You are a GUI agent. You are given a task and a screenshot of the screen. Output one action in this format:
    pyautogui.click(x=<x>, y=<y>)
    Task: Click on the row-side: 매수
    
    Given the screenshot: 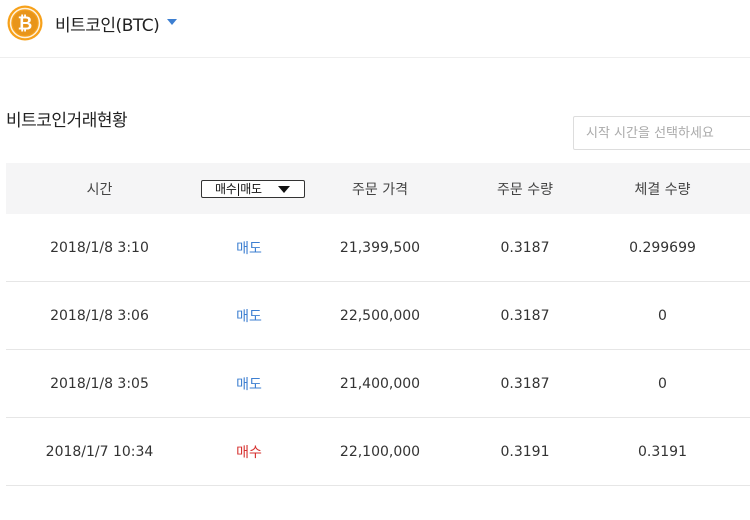 What is the action you would take?
    pyautogui.click(x=249, y=452)
    